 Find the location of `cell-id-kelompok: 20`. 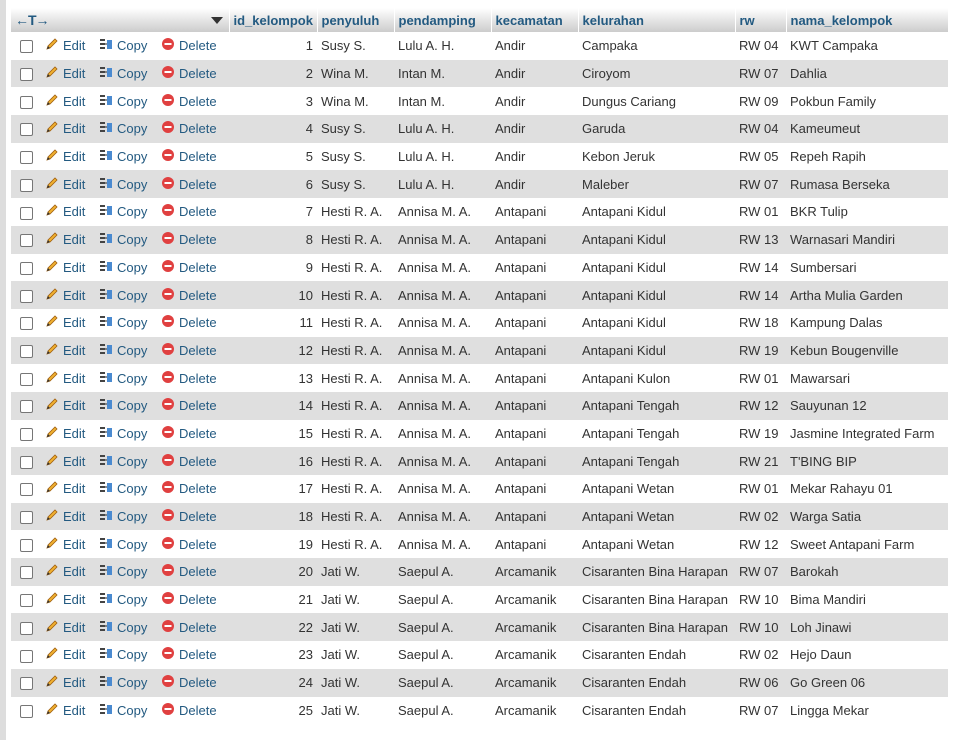

cell-id-kelompok: 20 is located at coordinates (273, 572).